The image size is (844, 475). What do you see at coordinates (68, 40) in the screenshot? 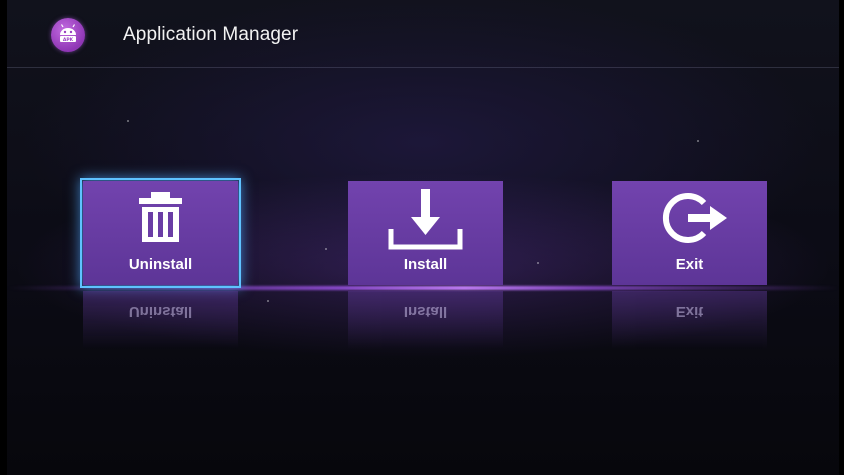
I see `svg-text: APK` at bounding box center [68, 40].